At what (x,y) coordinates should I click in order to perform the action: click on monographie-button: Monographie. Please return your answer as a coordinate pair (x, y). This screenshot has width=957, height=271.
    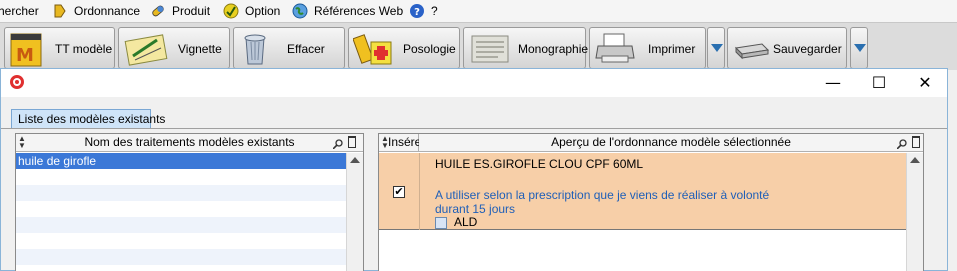
    Looking at the image, I should click on (526, 49).